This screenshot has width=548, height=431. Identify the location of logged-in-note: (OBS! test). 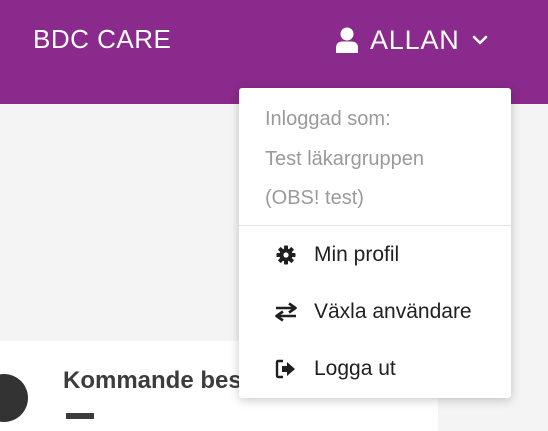
(314, 198).